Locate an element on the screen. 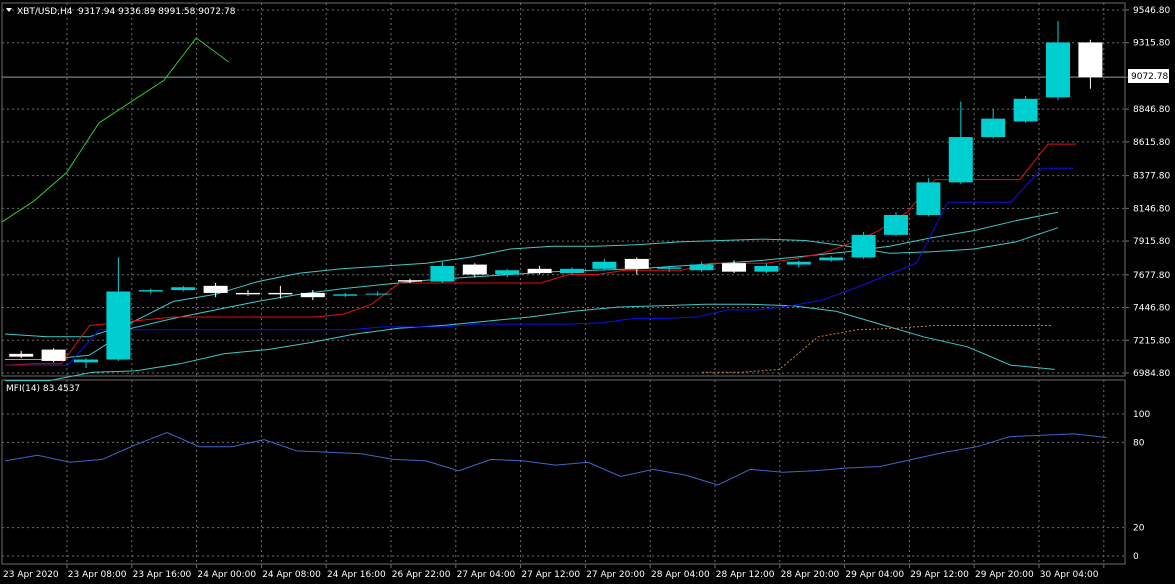  time-tick-label: 26 Apr 22:00 is located at coordinates (421, 575).